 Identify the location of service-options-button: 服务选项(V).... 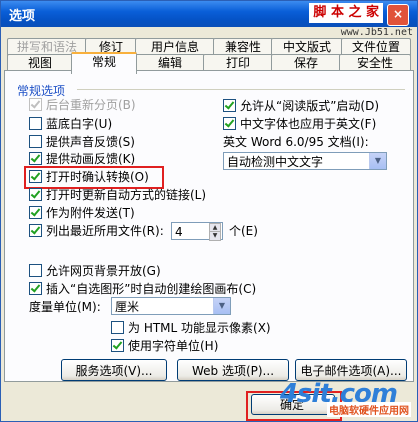
(114, 370).